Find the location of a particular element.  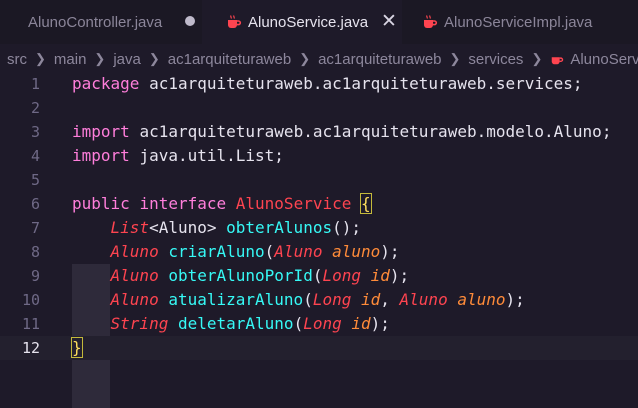

code-token: String is located at coordinates (144, 323).